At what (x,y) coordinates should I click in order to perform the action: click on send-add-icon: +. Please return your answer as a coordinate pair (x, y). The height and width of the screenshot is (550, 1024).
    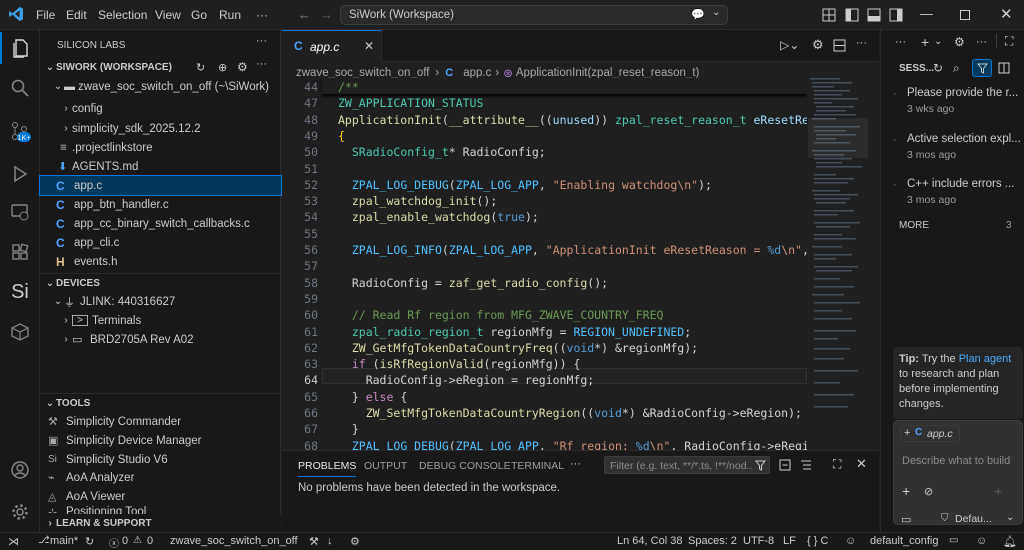
    Looking at the image, I should click on (998, 491).